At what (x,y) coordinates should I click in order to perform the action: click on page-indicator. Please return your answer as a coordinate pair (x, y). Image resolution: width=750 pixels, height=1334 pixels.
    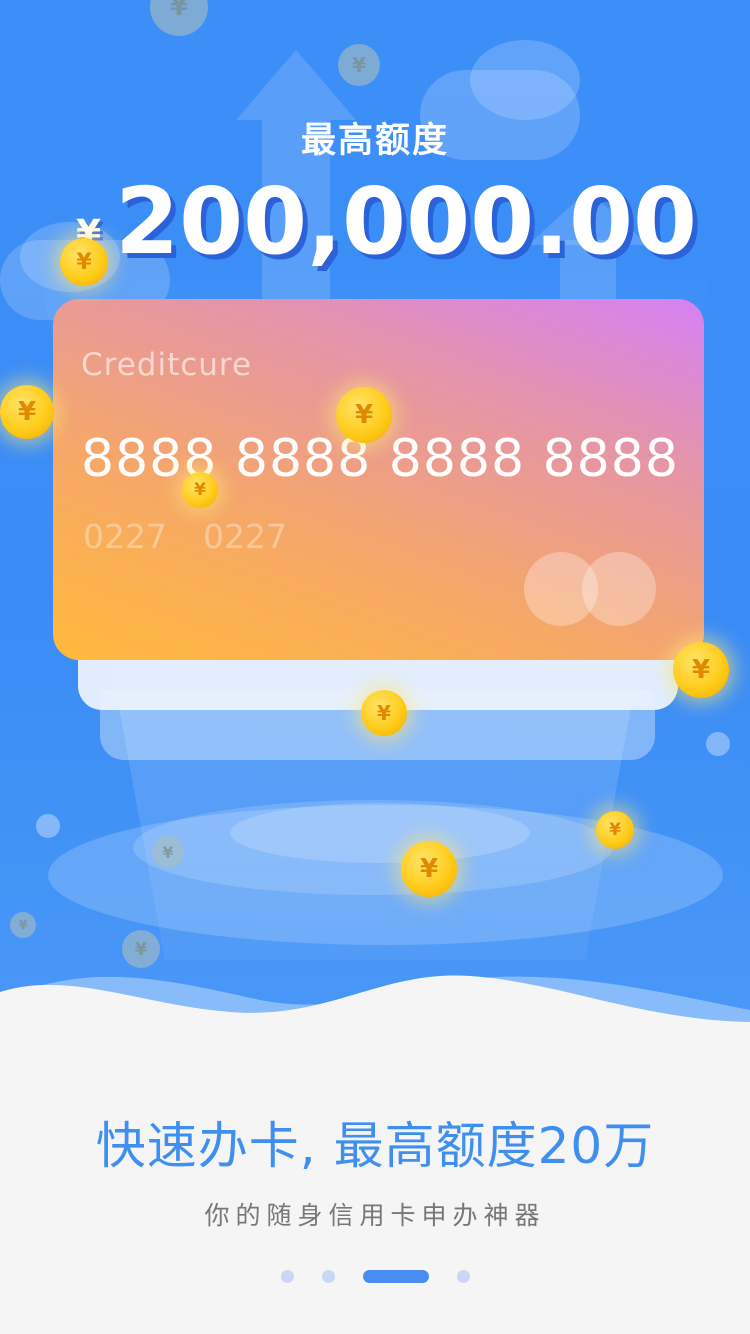
    Looking at the image, I should click on (375, 1276).